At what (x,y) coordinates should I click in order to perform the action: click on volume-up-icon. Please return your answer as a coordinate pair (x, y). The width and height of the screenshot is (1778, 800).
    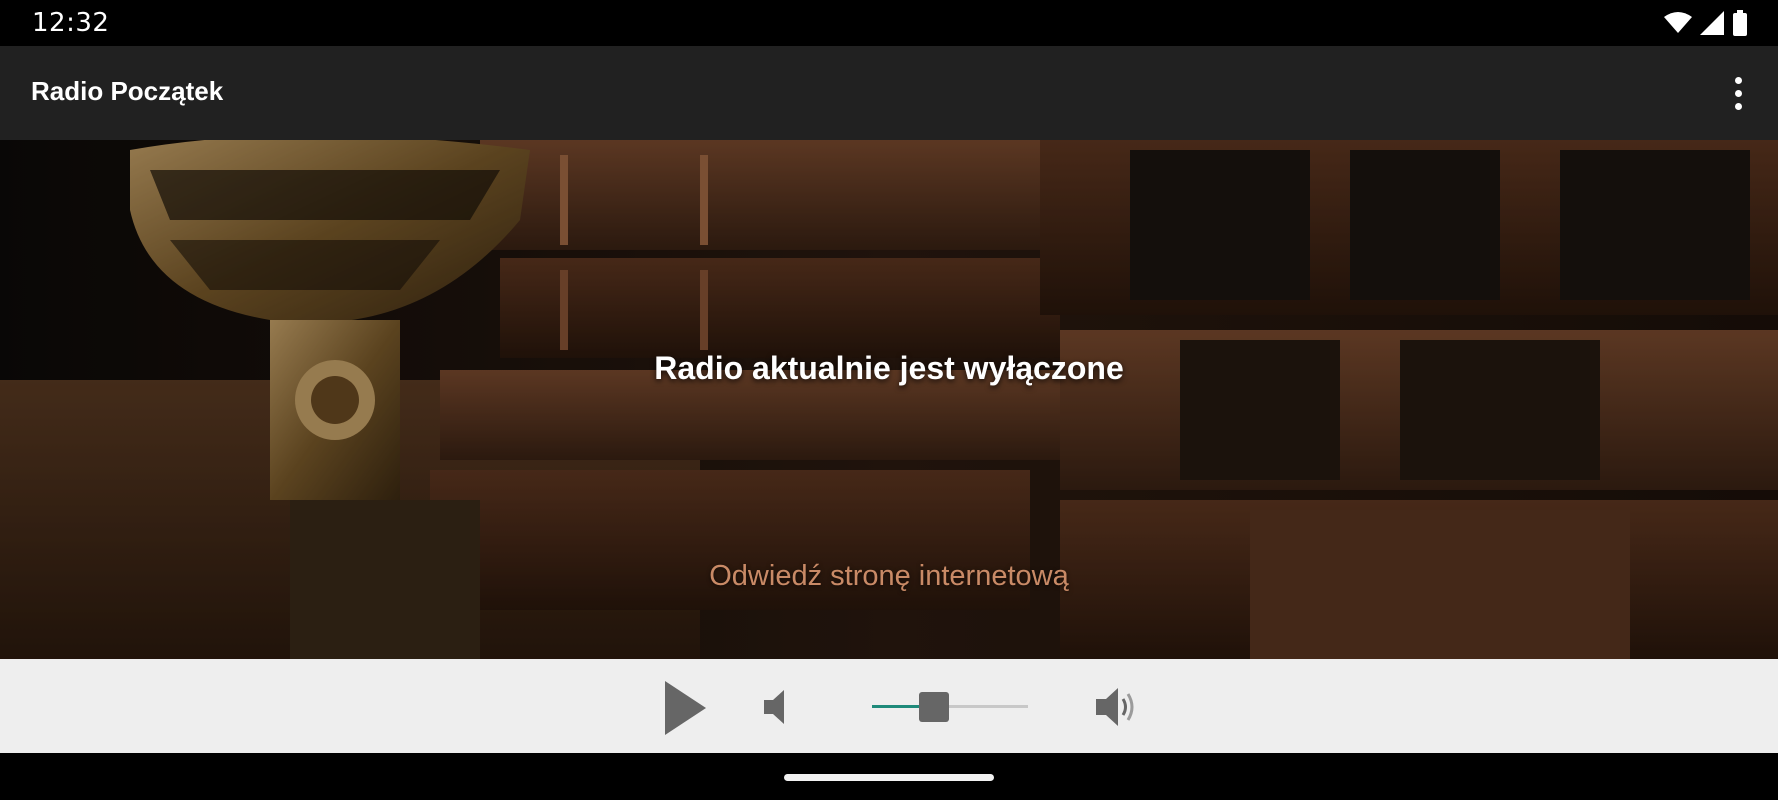
    Looking at the image, I should click on (1117, 707).